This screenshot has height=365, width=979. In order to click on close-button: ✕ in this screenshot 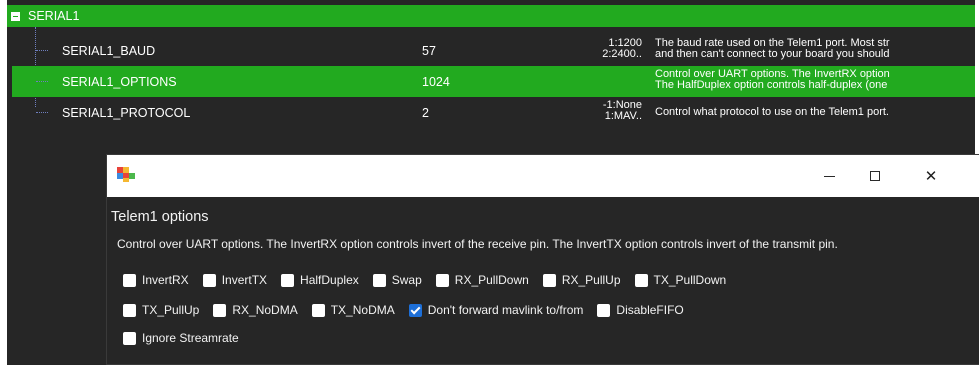, I will do `click(931, 176)`.